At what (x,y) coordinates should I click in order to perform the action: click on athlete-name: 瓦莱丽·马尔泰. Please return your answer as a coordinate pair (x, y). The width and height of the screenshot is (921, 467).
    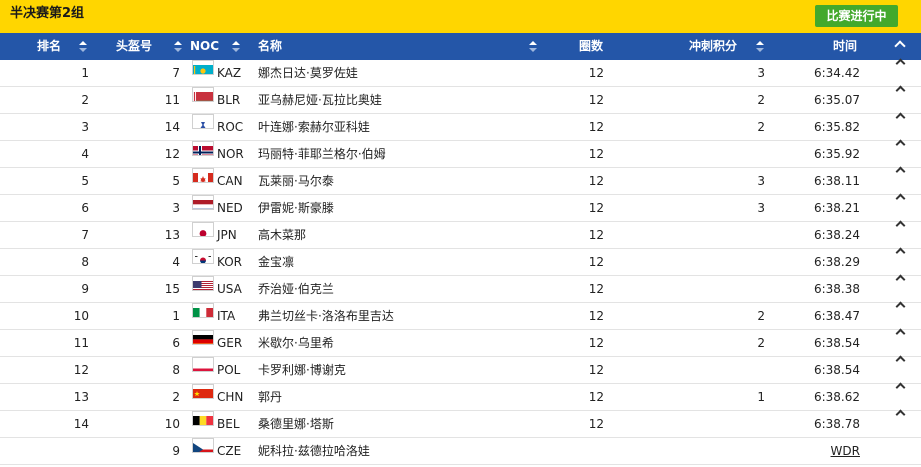
    Looking at the image, I should click on (296, 181).